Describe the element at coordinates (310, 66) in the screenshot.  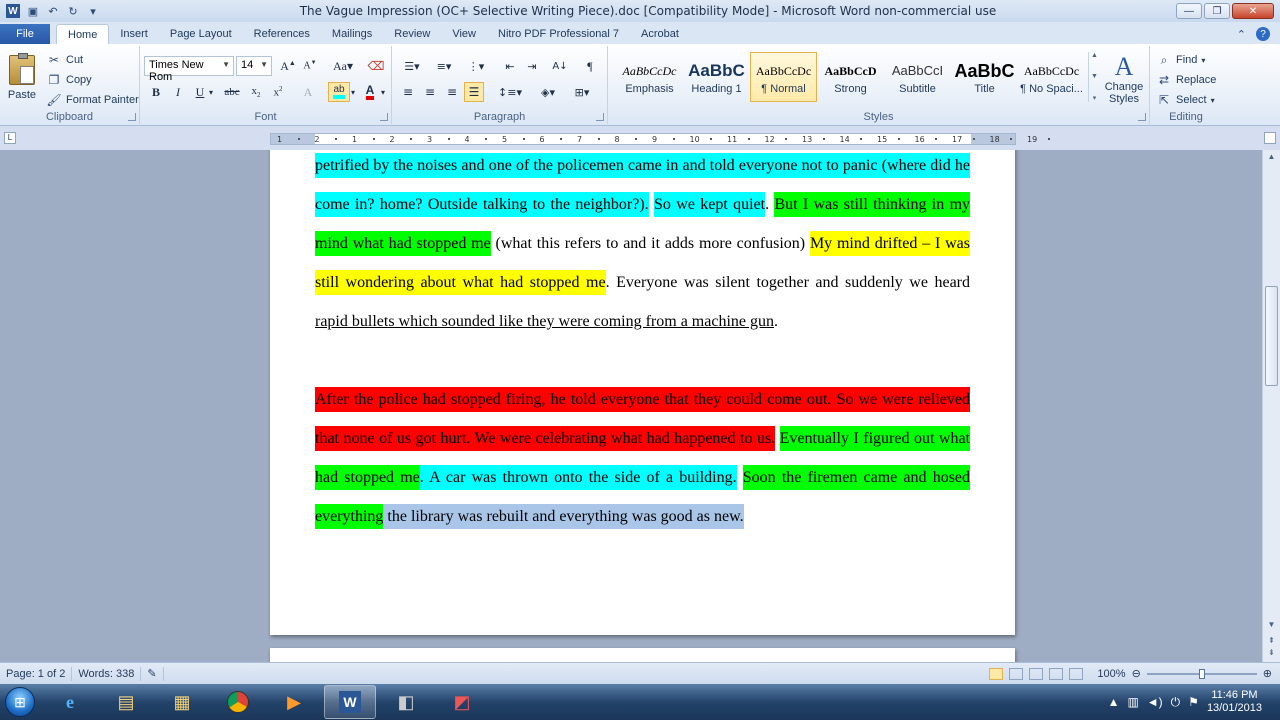
I see `shrink-font-button: A▼` at that location.